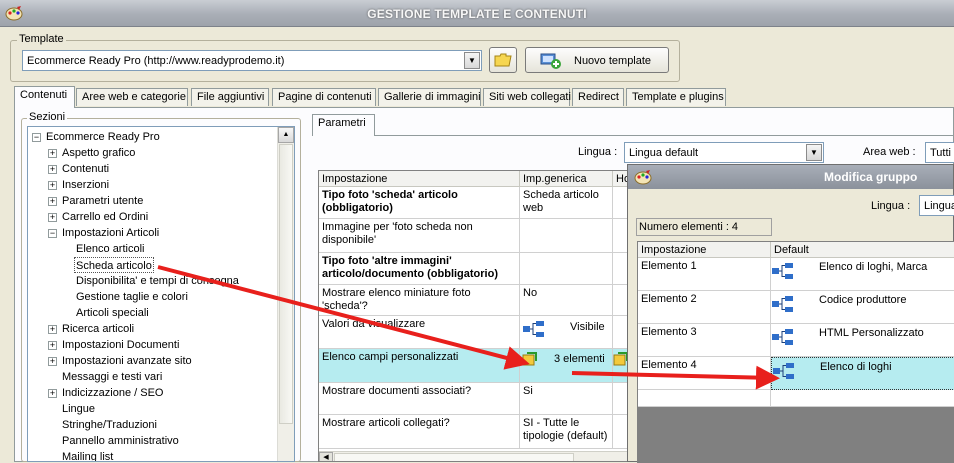 The width and height of the screenshot is (954, 463). I want to click on tab-redirect: Redirect, so click(598, 97).